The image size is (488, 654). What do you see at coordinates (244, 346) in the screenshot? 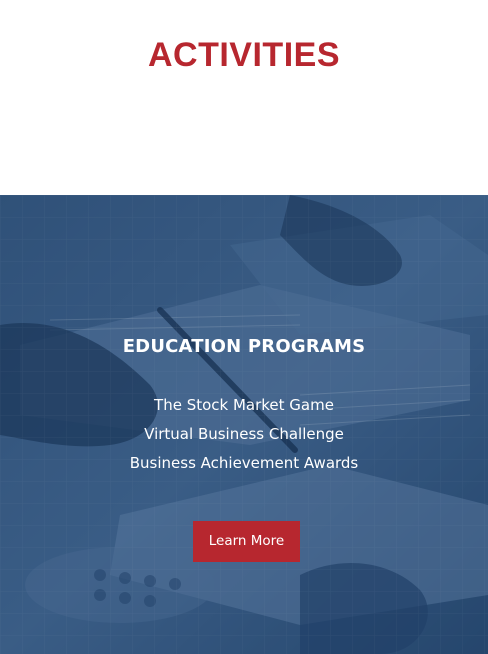
I see `programs-heading: EDUCATION PROGRAMS` at bounding box center [244, 346].